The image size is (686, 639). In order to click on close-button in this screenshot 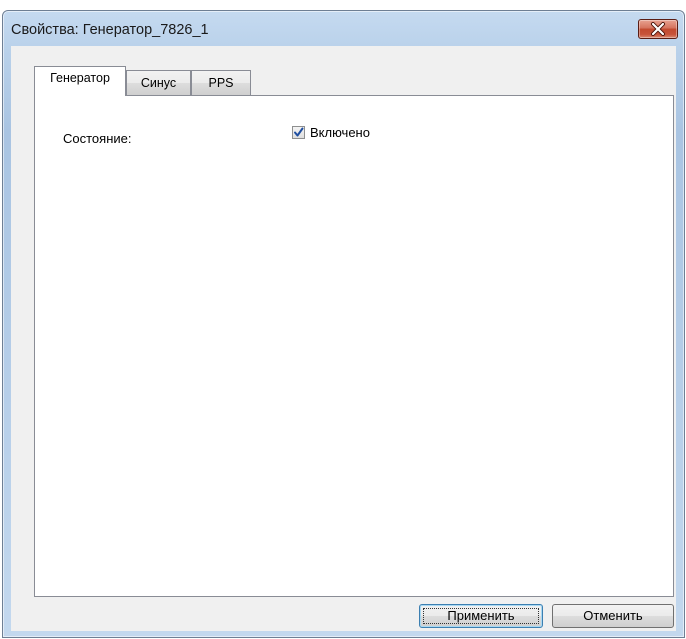, I will do `click(658, 29)`.